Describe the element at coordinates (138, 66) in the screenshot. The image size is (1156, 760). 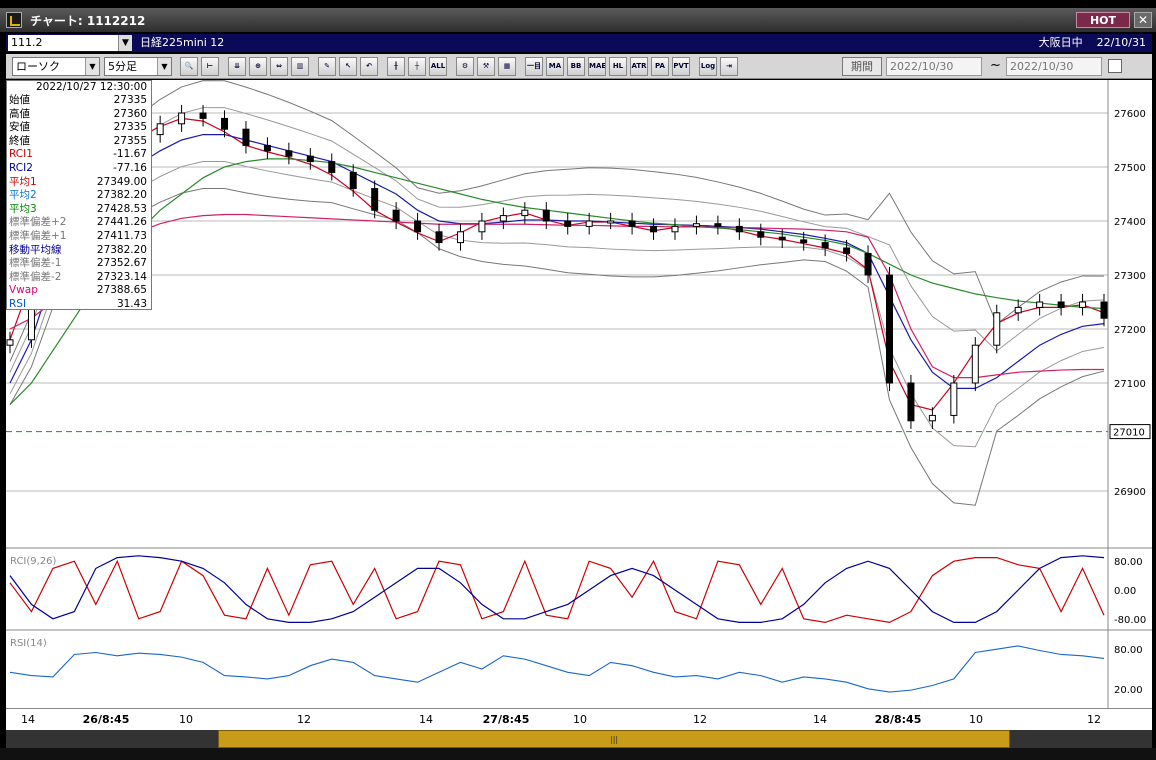
I see `interval-select: 5分足 ▼` at that location.